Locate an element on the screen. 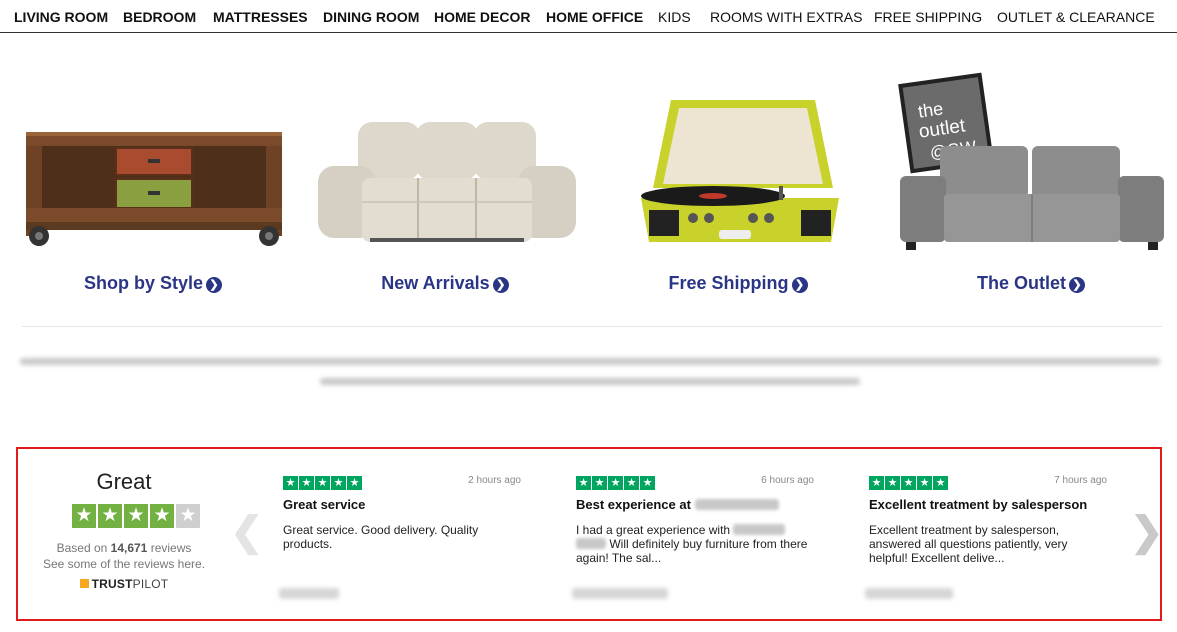 The width and height of the screenshot is (1177, 632). nav-home-office: HOME OFFICE is located at coordinates (594, 17).